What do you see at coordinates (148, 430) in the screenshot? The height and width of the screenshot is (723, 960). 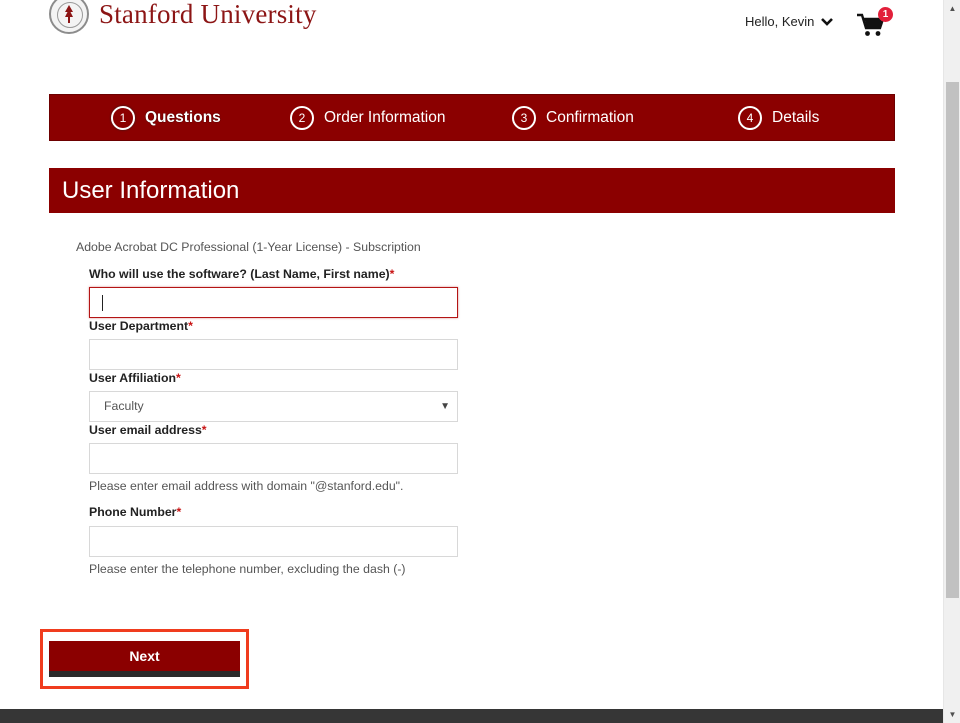 I see `user-email-label: User email address*` at bounding box center [148, 430].